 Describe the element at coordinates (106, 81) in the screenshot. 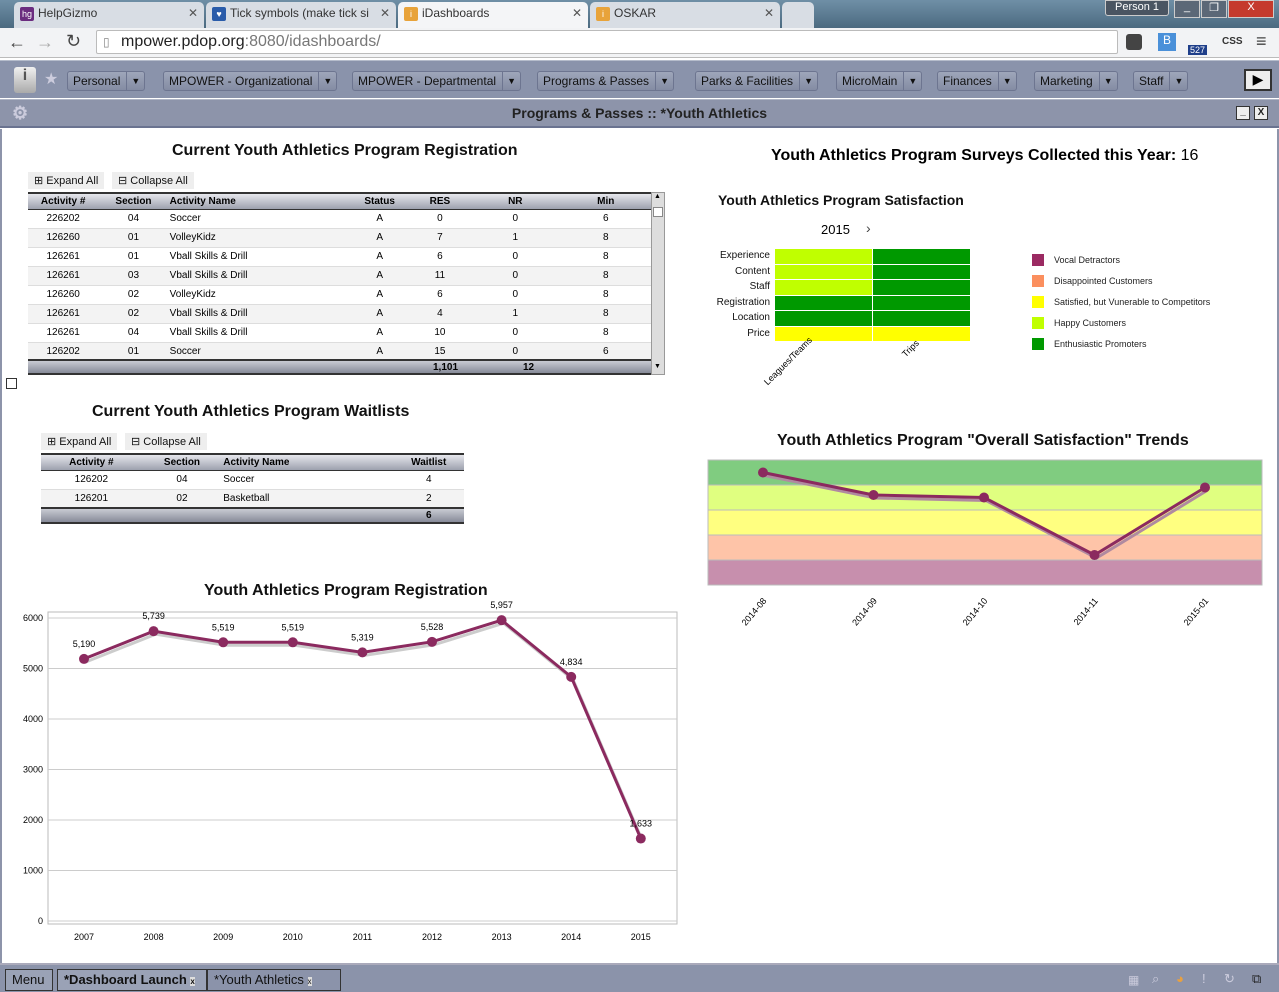

I see `nav-personal: Personal ▼` at that location.